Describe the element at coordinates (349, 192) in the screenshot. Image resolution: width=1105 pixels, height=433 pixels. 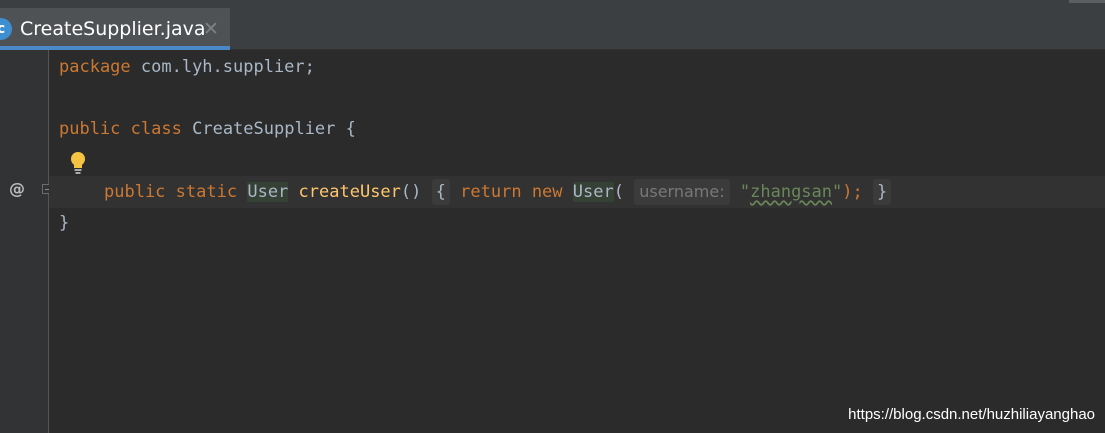
I see `method-name: createUser` at that location.